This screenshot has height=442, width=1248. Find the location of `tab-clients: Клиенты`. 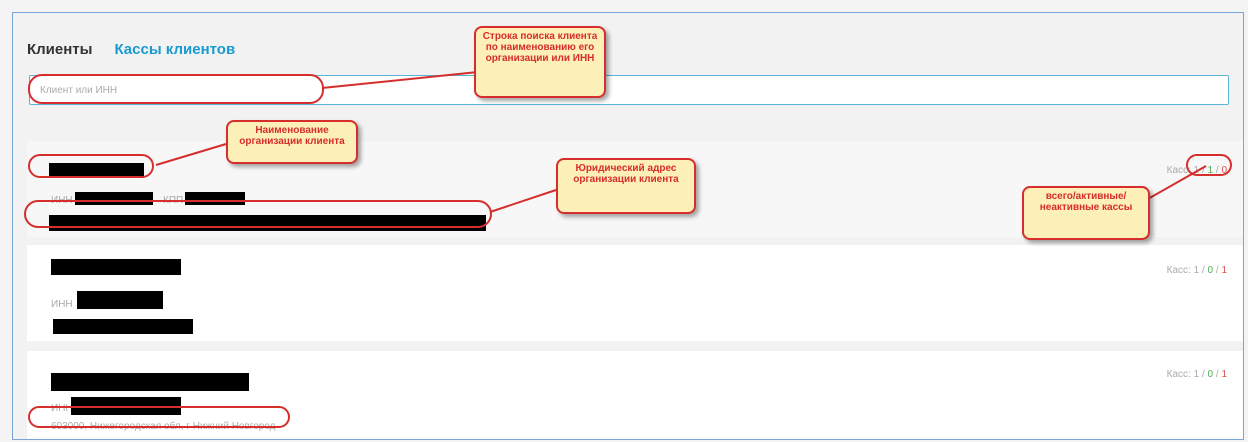

tab-clients: Клиенты is located at coordinates (59, 49).